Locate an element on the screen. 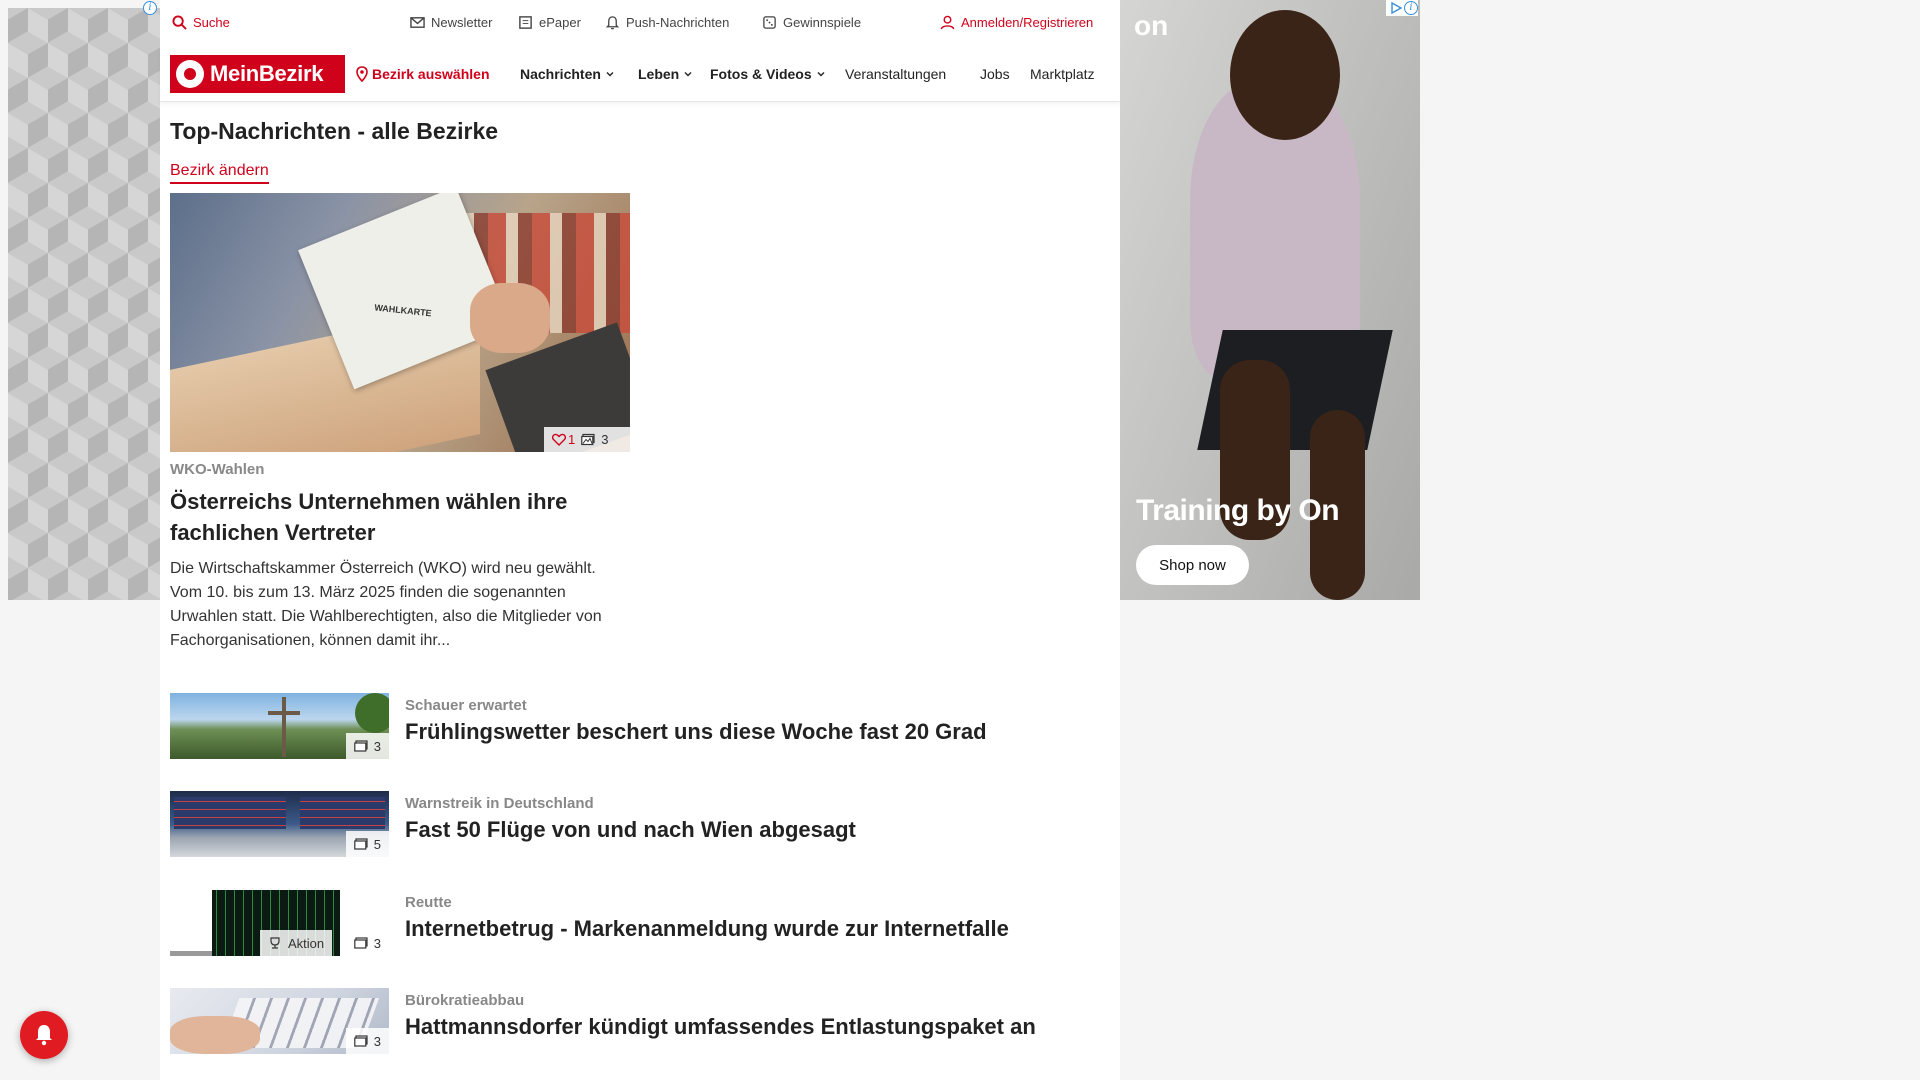 This screenshot has height=1080, width=1920. left-skin-ad is located at coordinates (84, 304).